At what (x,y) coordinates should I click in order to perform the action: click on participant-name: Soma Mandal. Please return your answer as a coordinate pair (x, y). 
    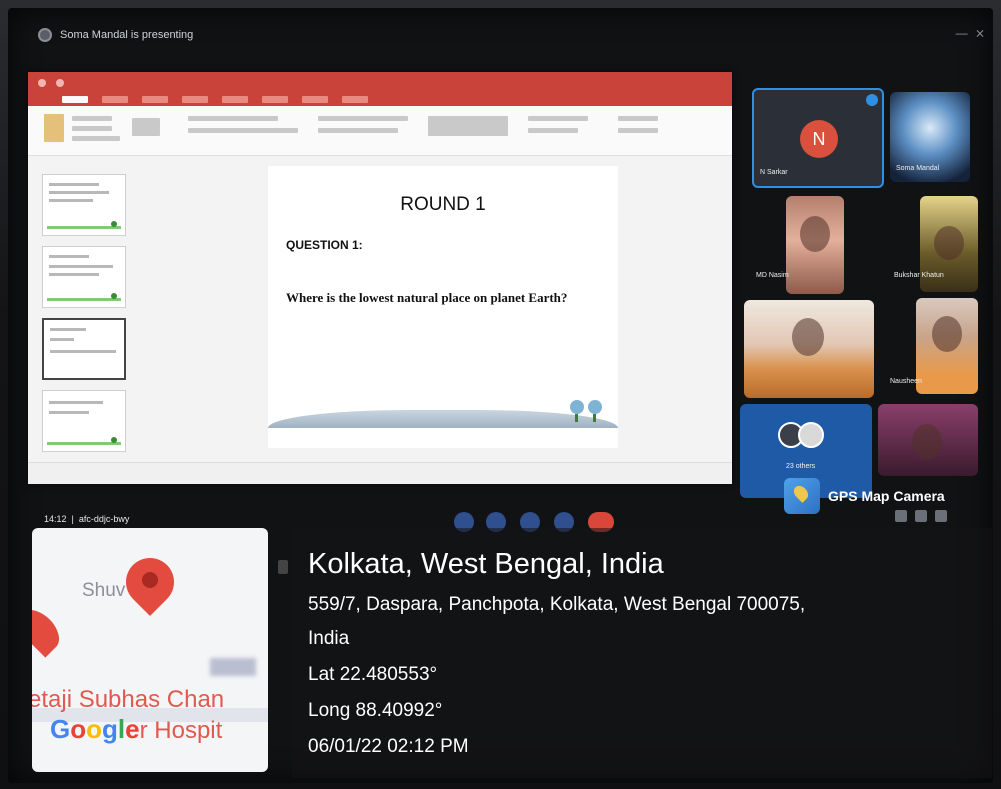
    Looking at the image, I should click on (918, 168).